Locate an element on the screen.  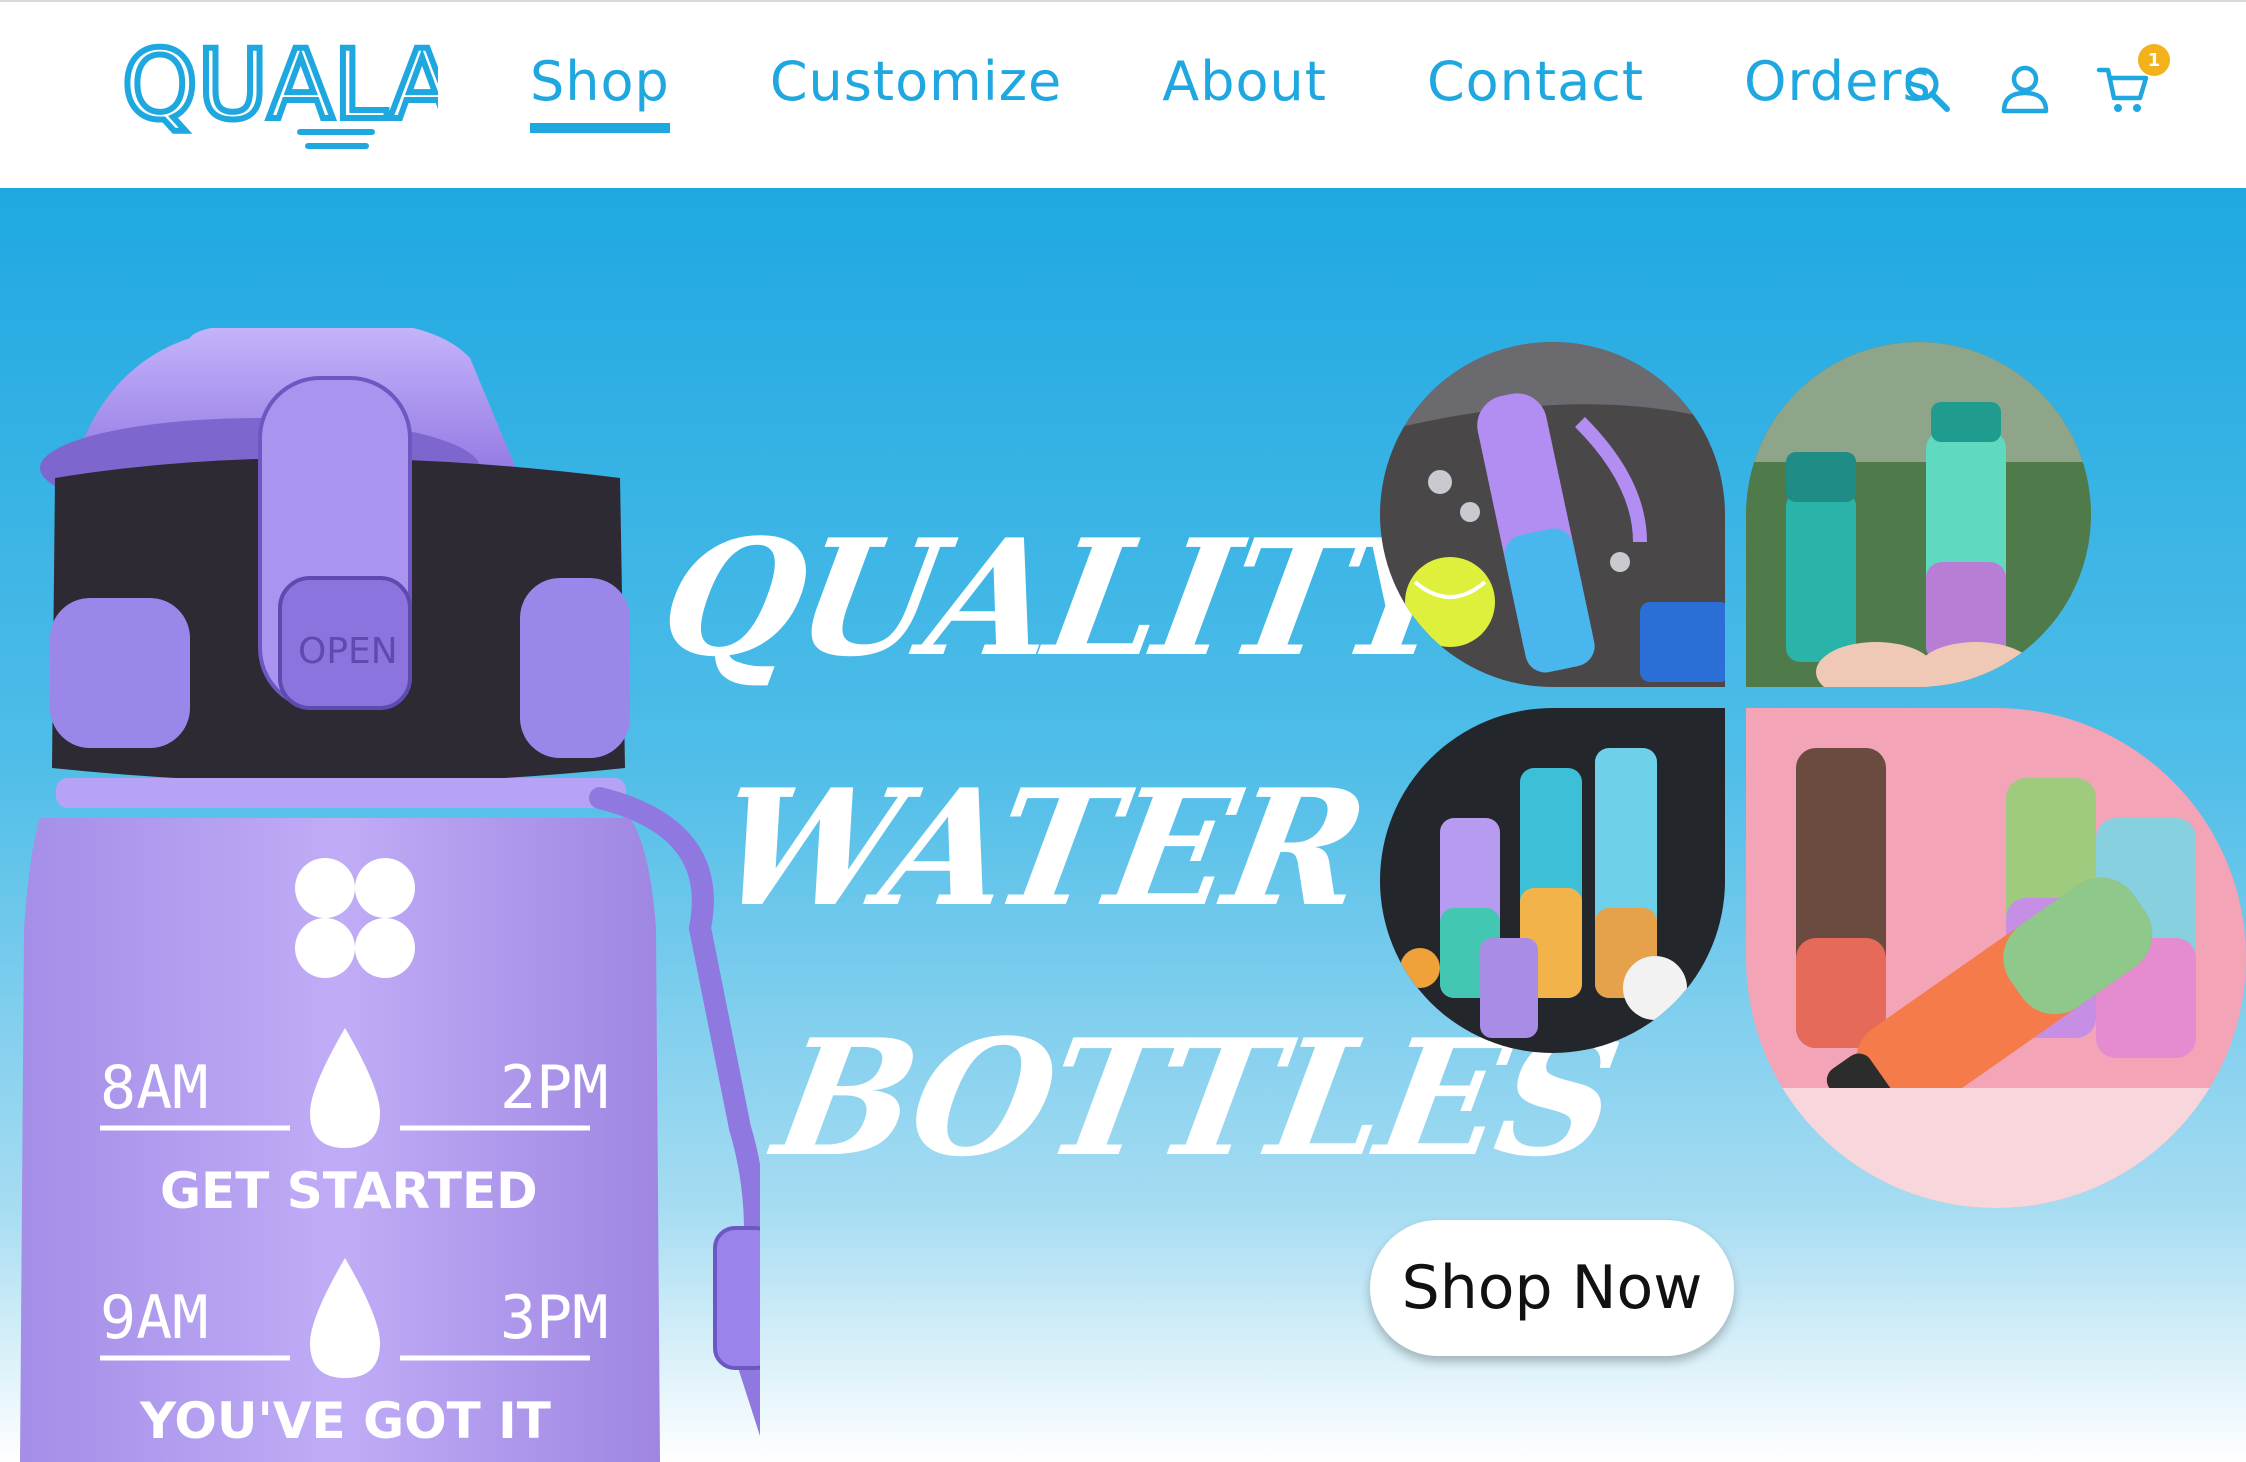
svg-text: YOU'VE GOT IT is located at coordinates (345, 1421).